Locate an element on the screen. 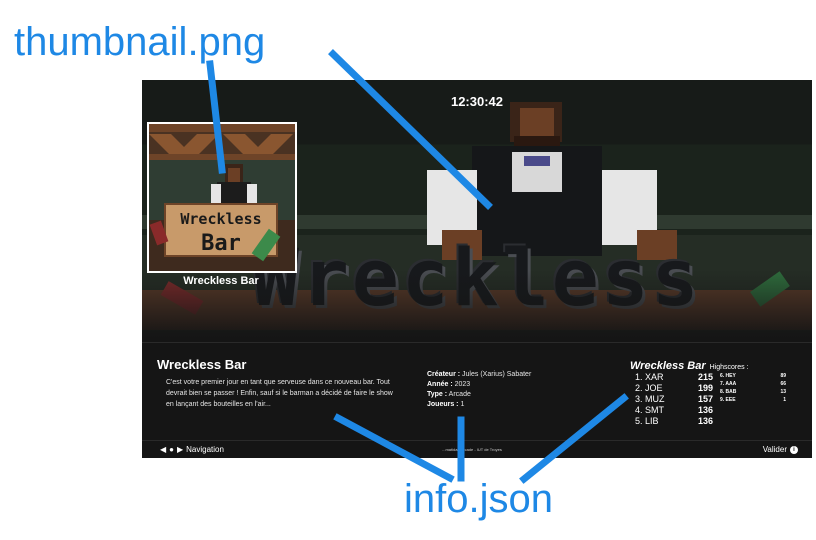 This screenshot has width=816, height=540. highscore-score: 89 is located at coordinates (783, 376).